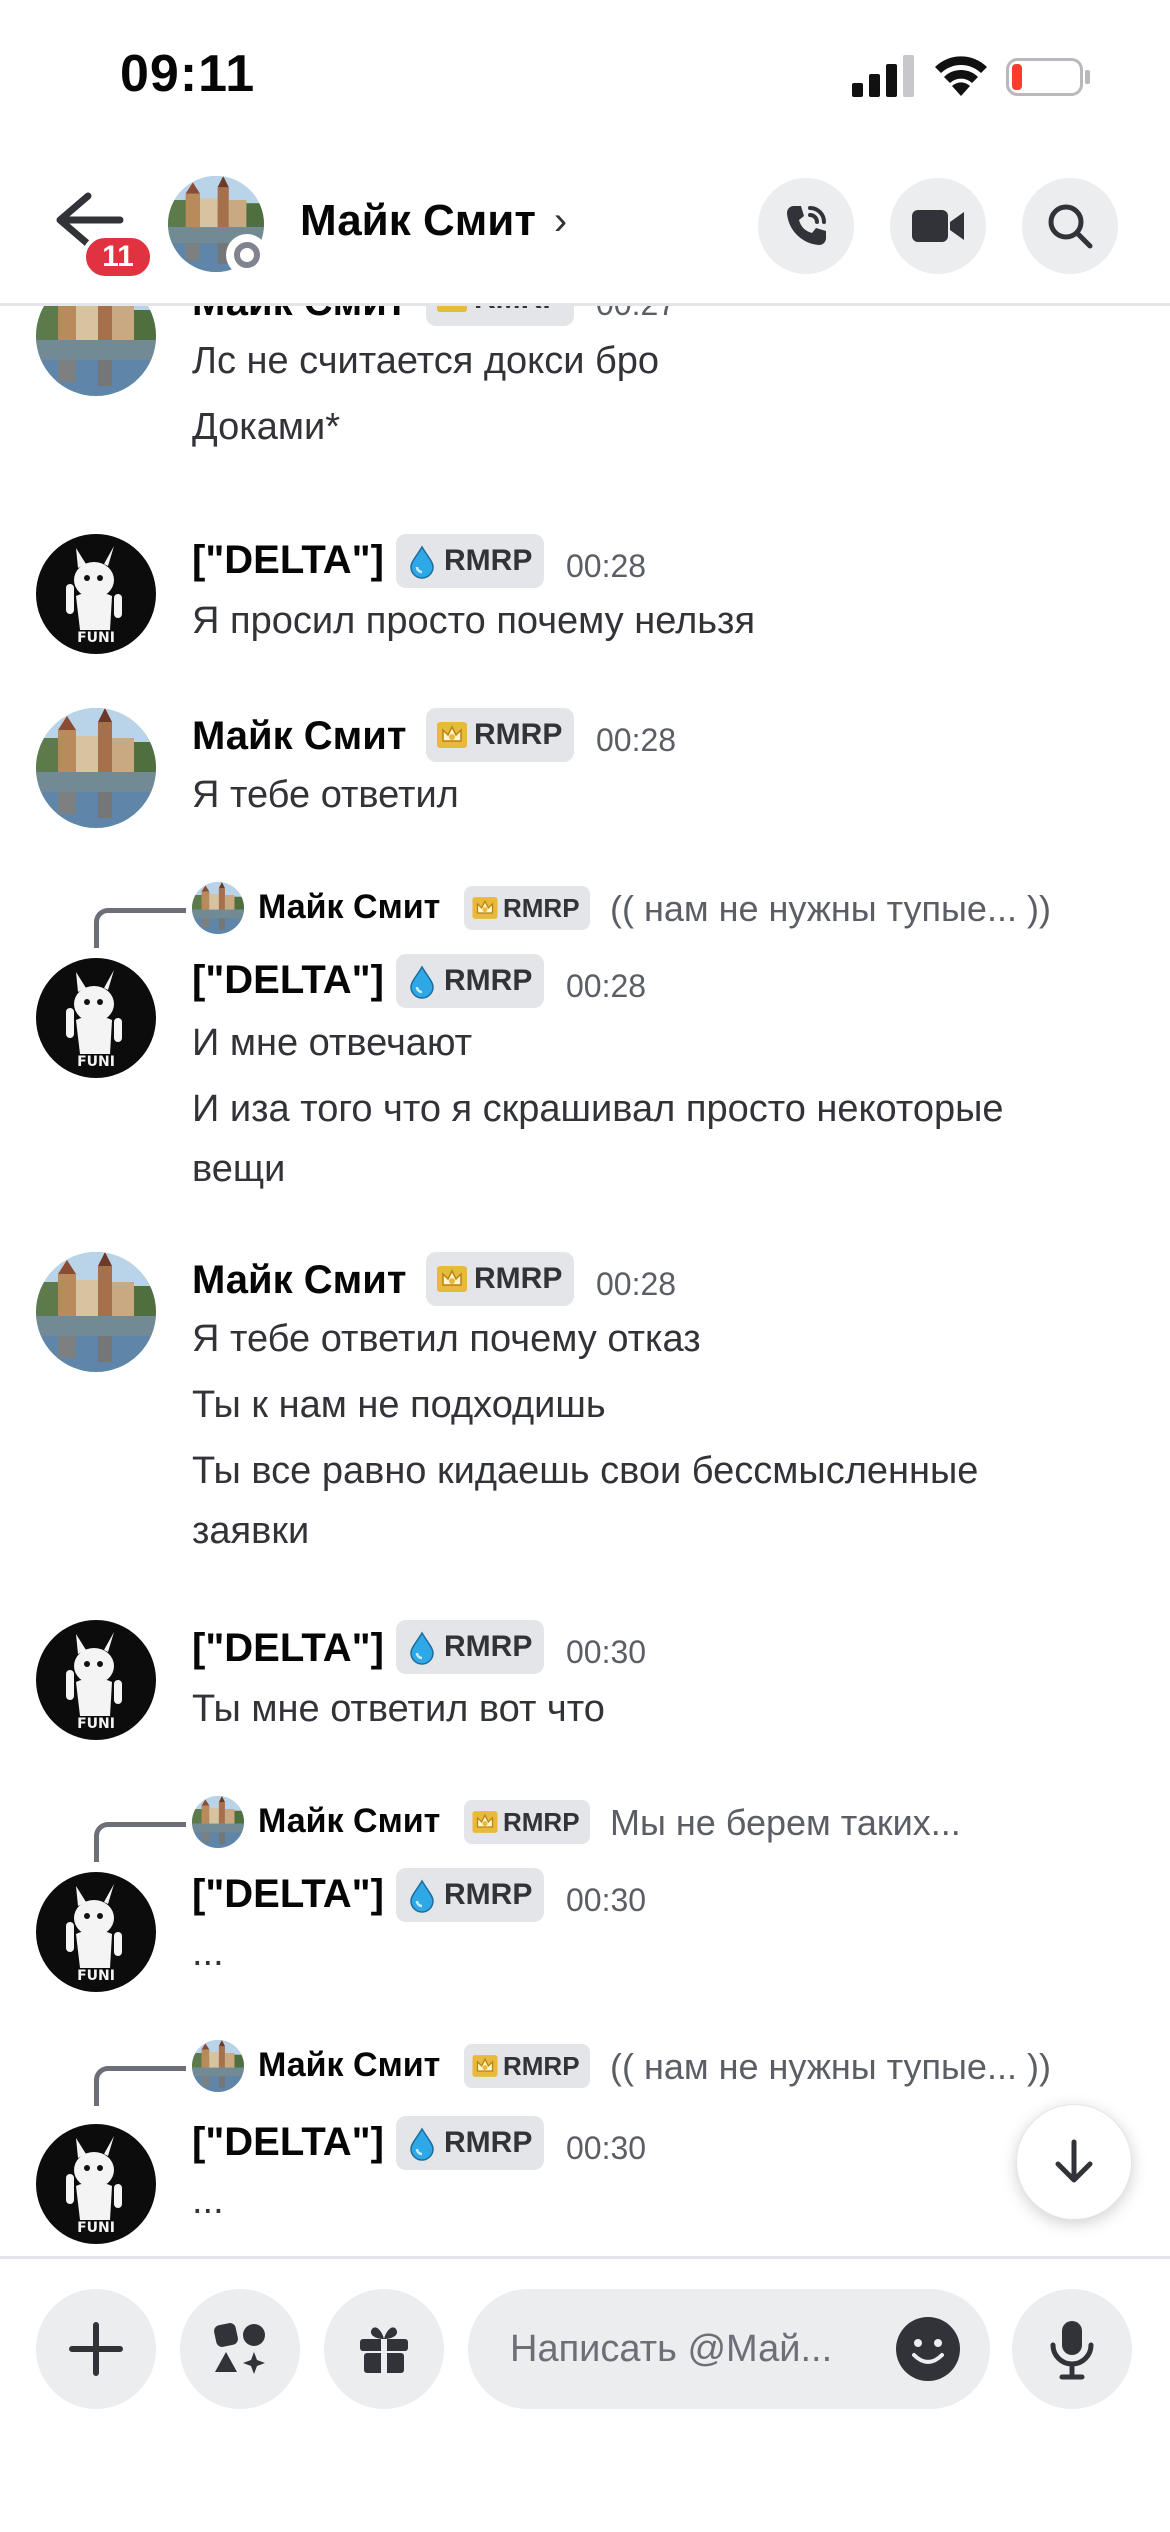  I want to click on conversation-title: Майк Смит ›, so click(433, 221).